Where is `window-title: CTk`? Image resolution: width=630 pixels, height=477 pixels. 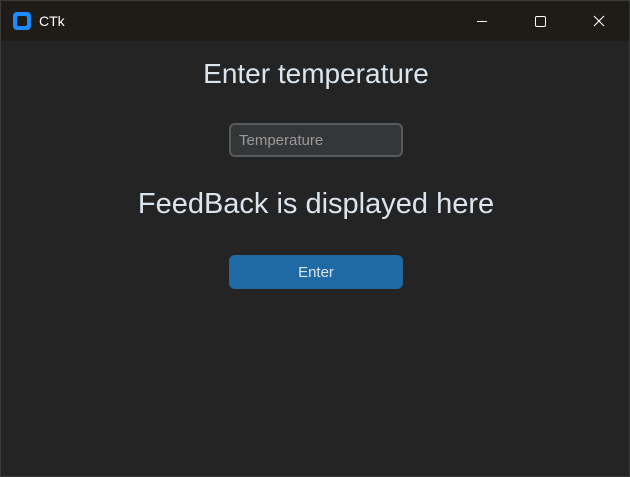
window-title: CTk is located at coordinates (52, 21).